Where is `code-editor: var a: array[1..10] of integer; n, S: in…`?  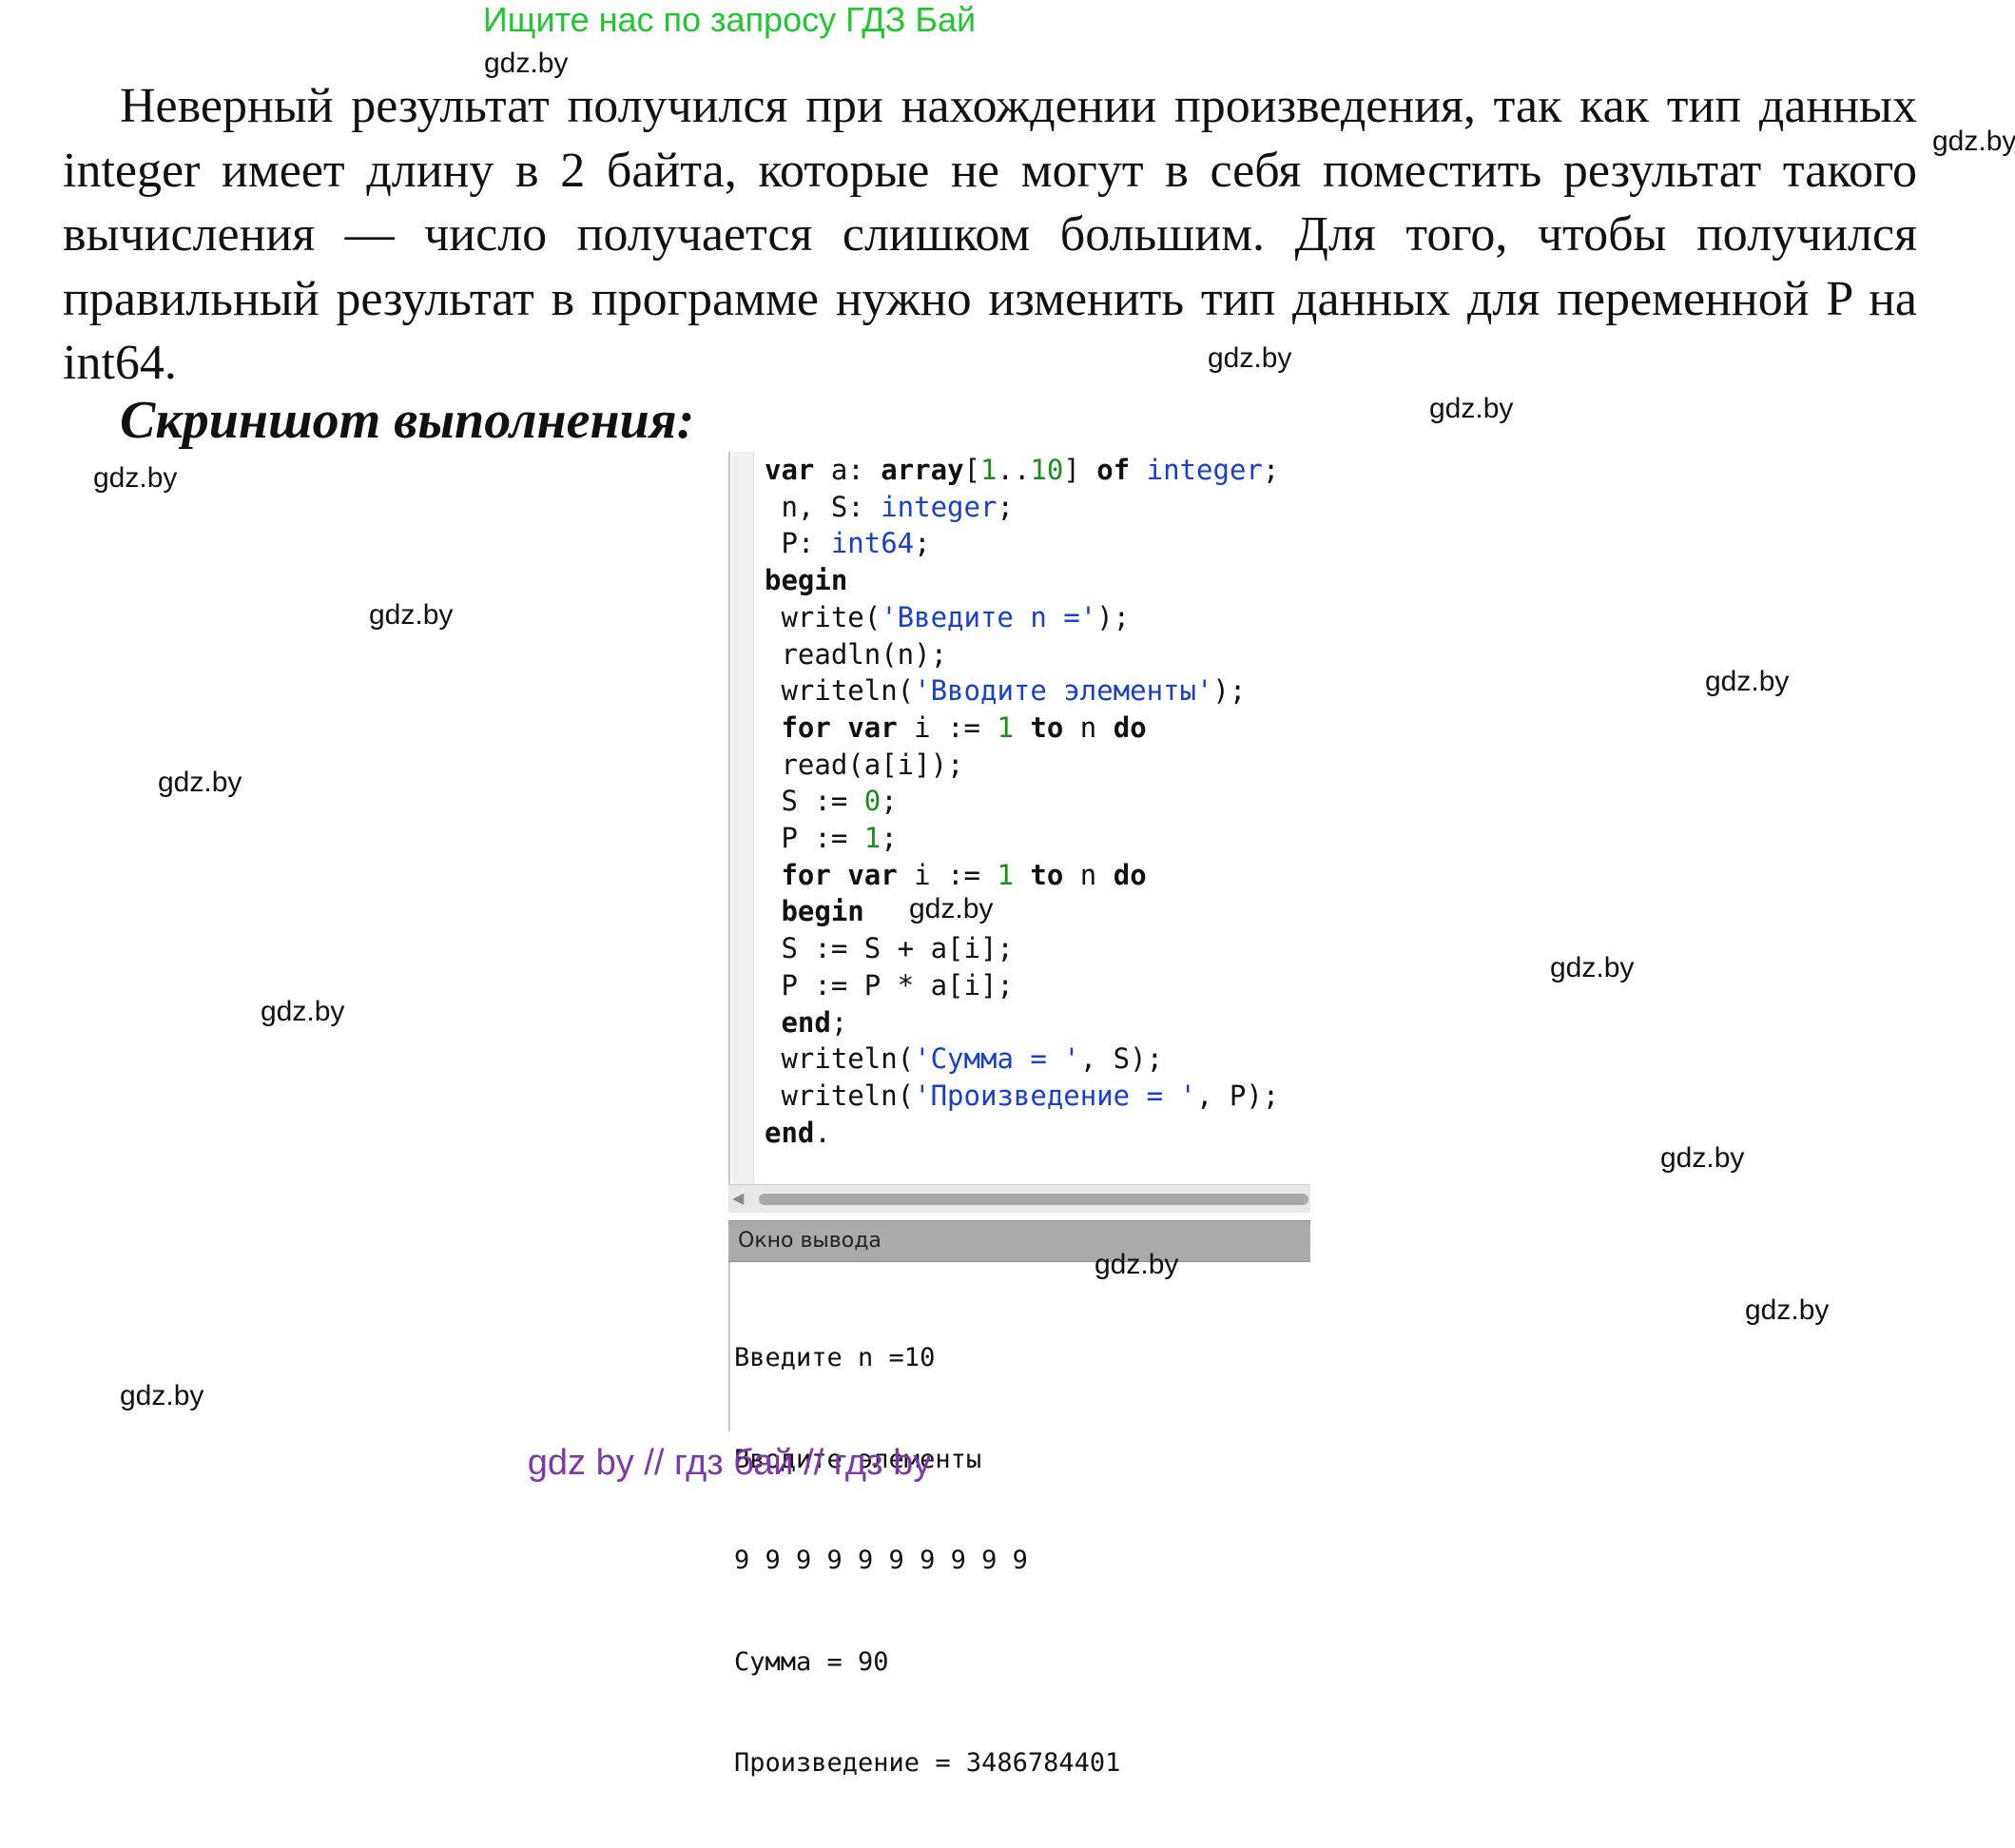 code-editor: var a: array[1..10] of integer; n, S: in… is located at coordinates (1019, 818).